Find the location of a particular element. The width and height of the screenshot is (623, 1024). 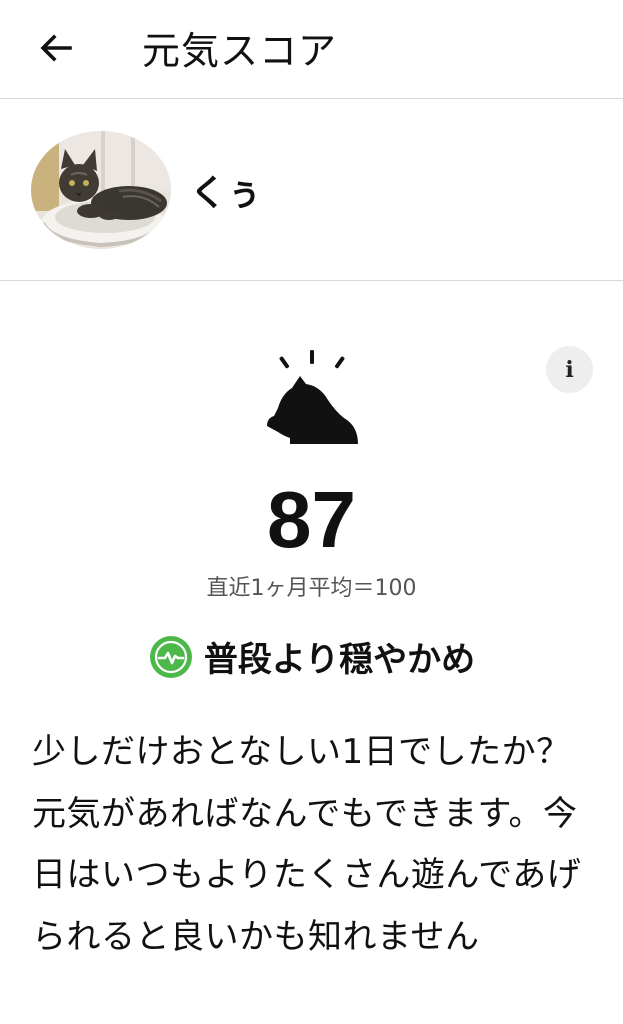

info-button: i is located at coordinates (569, 369).